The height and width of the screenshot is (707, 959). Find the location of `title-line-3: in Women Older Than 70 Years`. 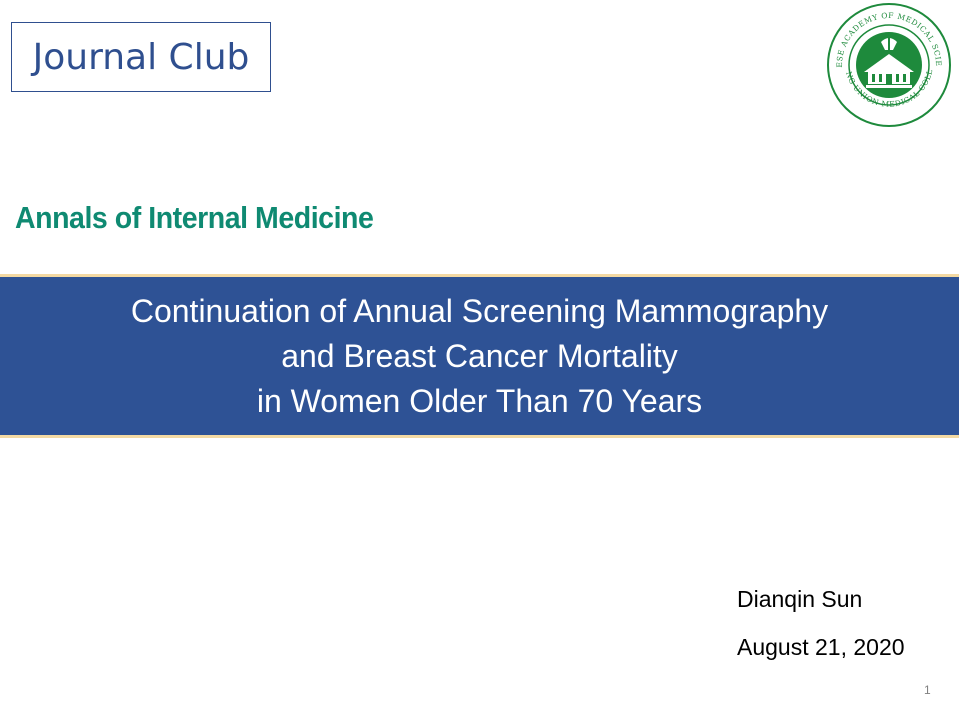

title-line-3: in Women Older Than 70 Years is located at coordinates (479, 400).